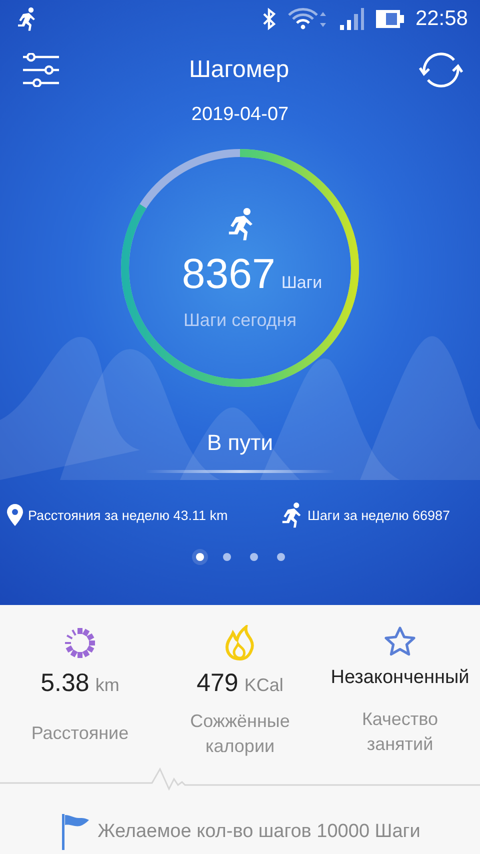  Describe the element at coordinates (400, 732) in the screenshot. I see `stat-label: Качество занятий` at that location.